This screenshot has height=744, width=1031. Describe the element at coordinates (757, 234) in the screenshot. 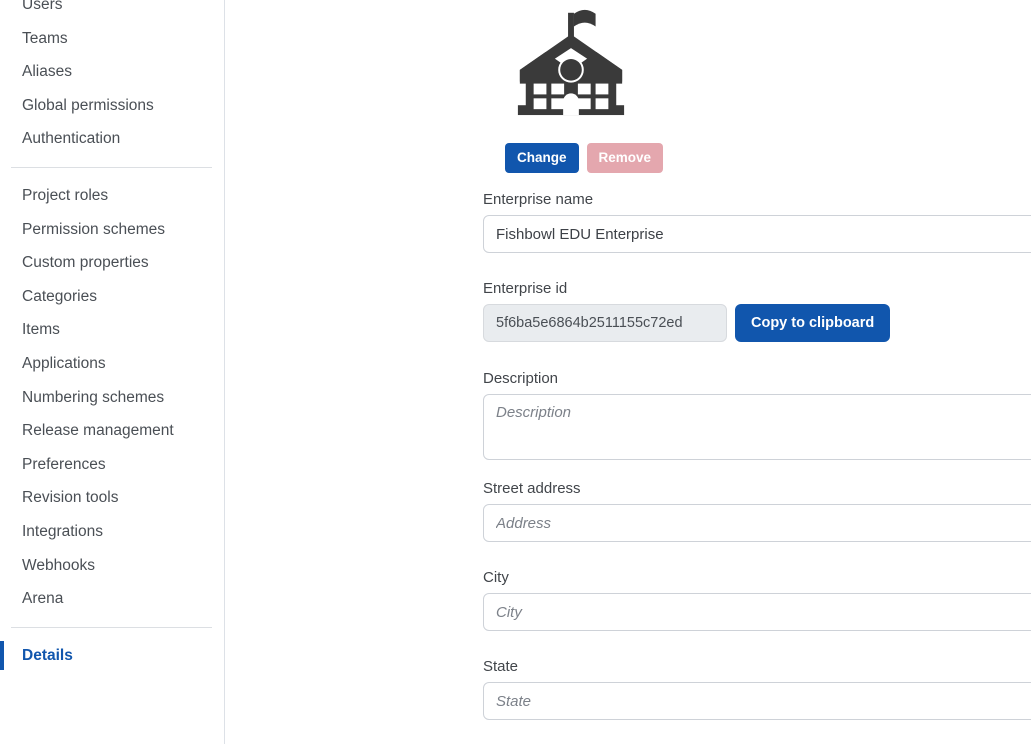

I see `enterprise-name-input` at that location.